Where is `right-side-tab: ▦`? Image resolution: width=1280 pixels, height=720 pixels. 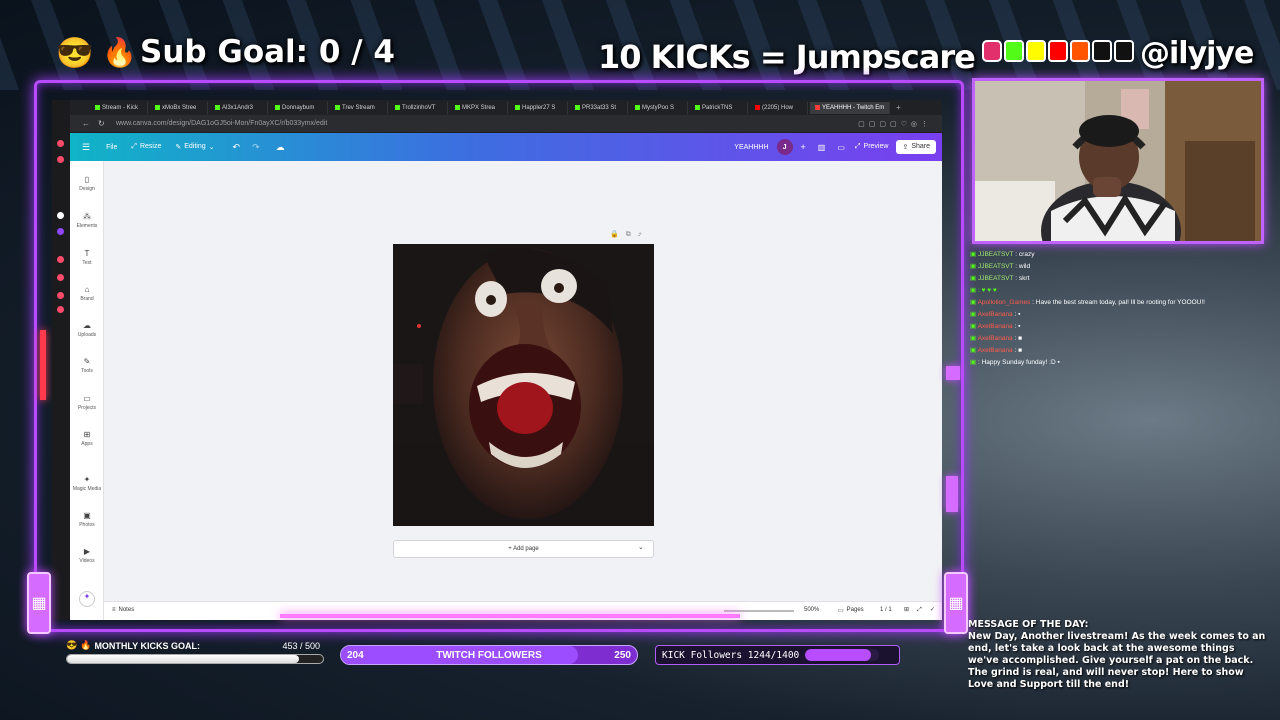
right-side-tab: ▦ is located at coordinates (956, 603).